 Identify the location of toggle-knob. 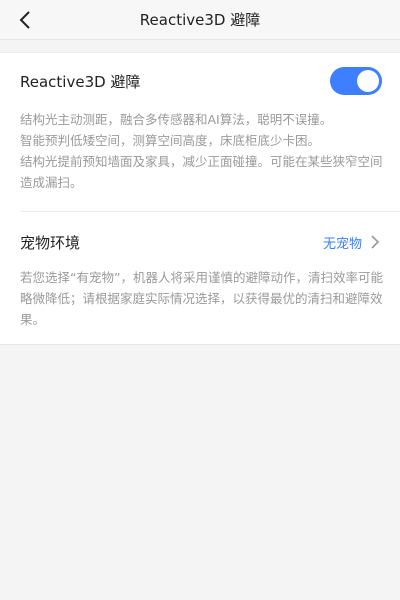
(368, 81).